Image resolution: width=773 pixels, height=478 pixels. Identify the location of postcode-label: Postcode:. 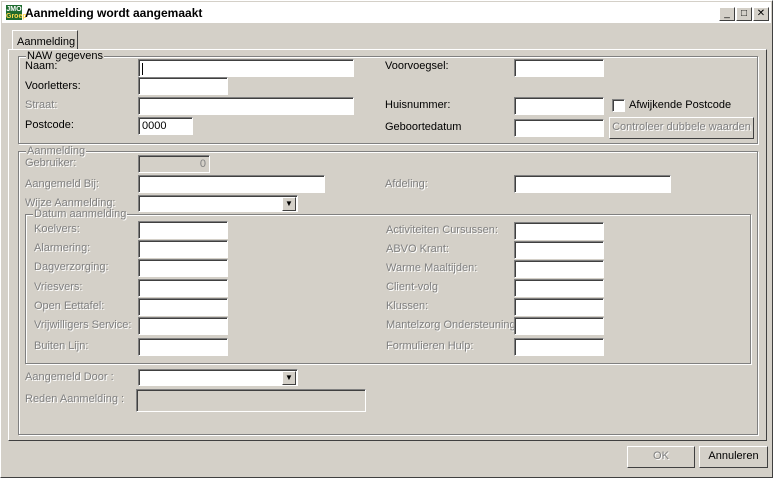
(49, 125).